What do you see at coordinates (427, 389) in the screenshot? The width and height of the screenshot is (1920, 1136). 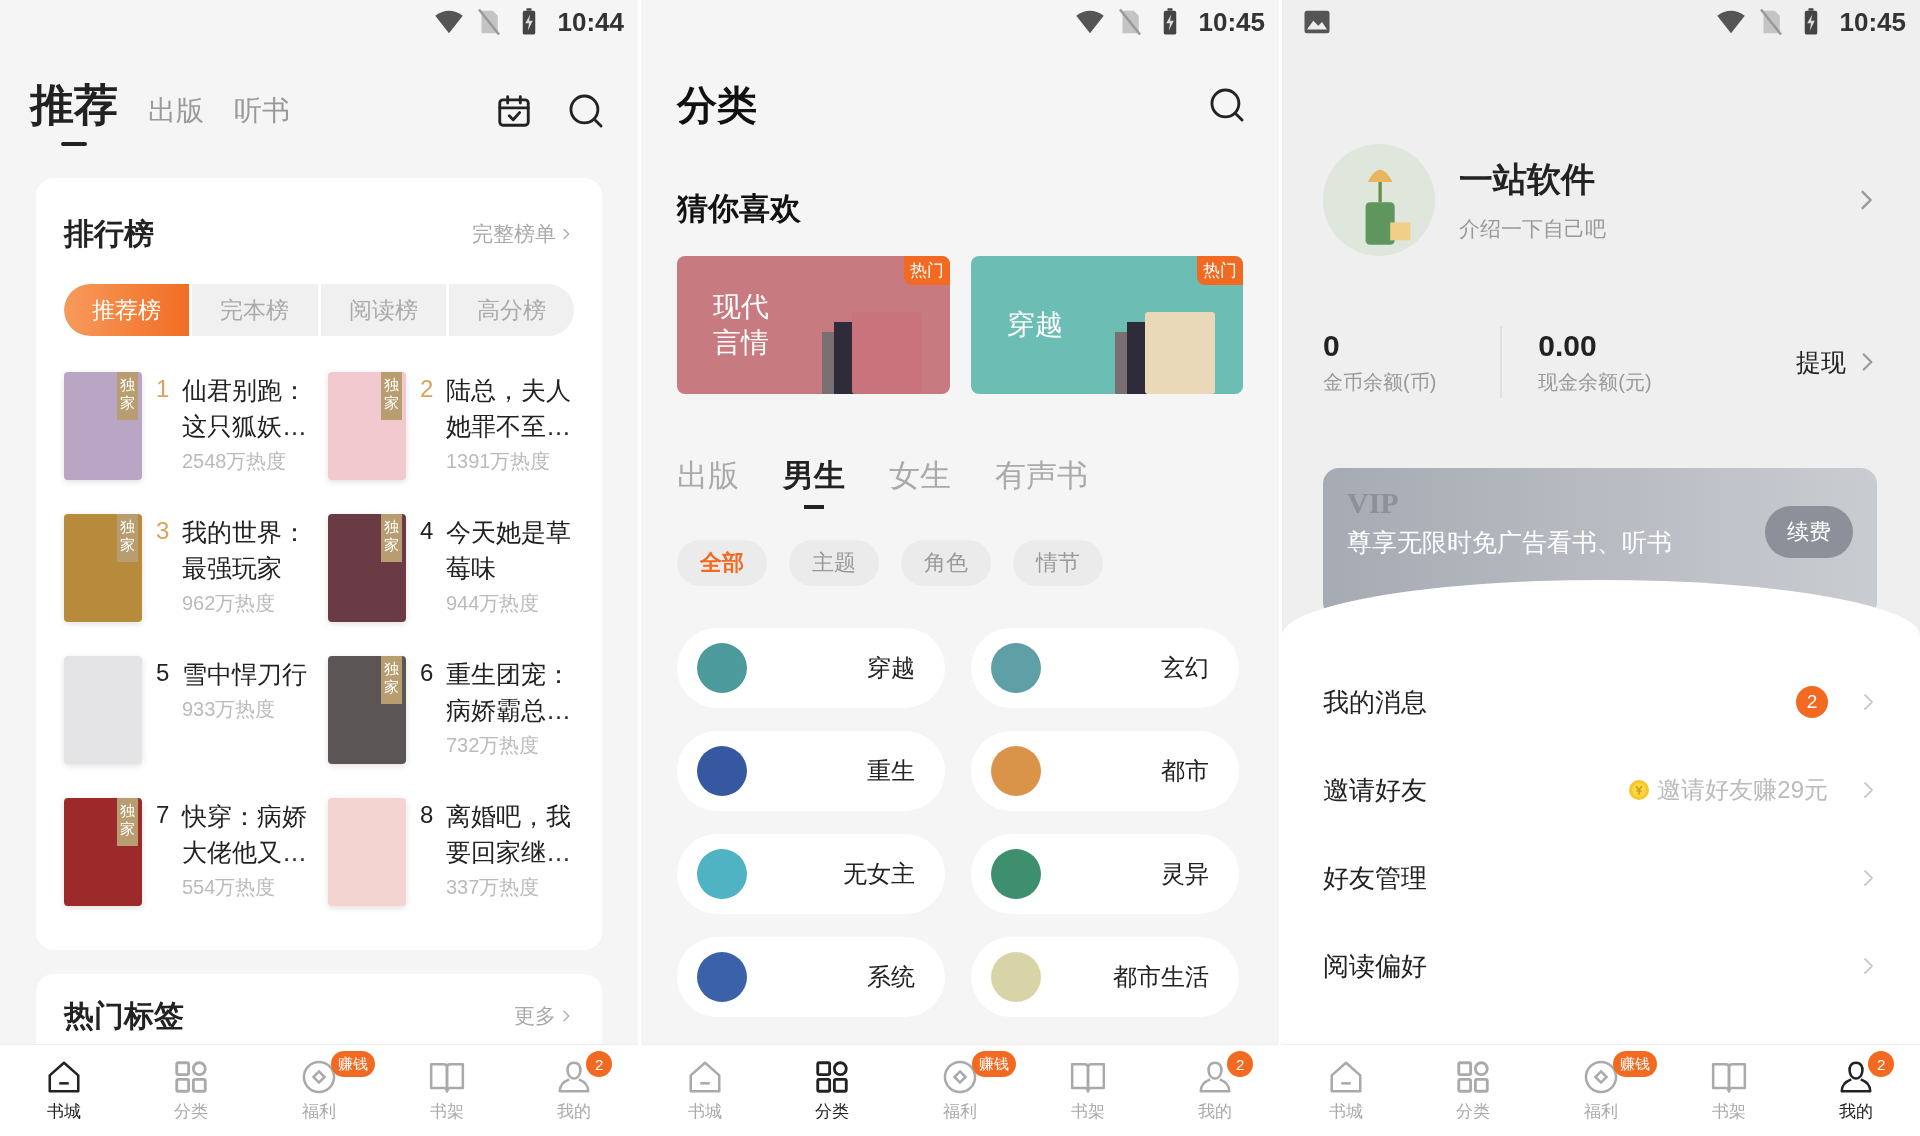 I see `rank-number: 2` at bounding box center [427, 389].